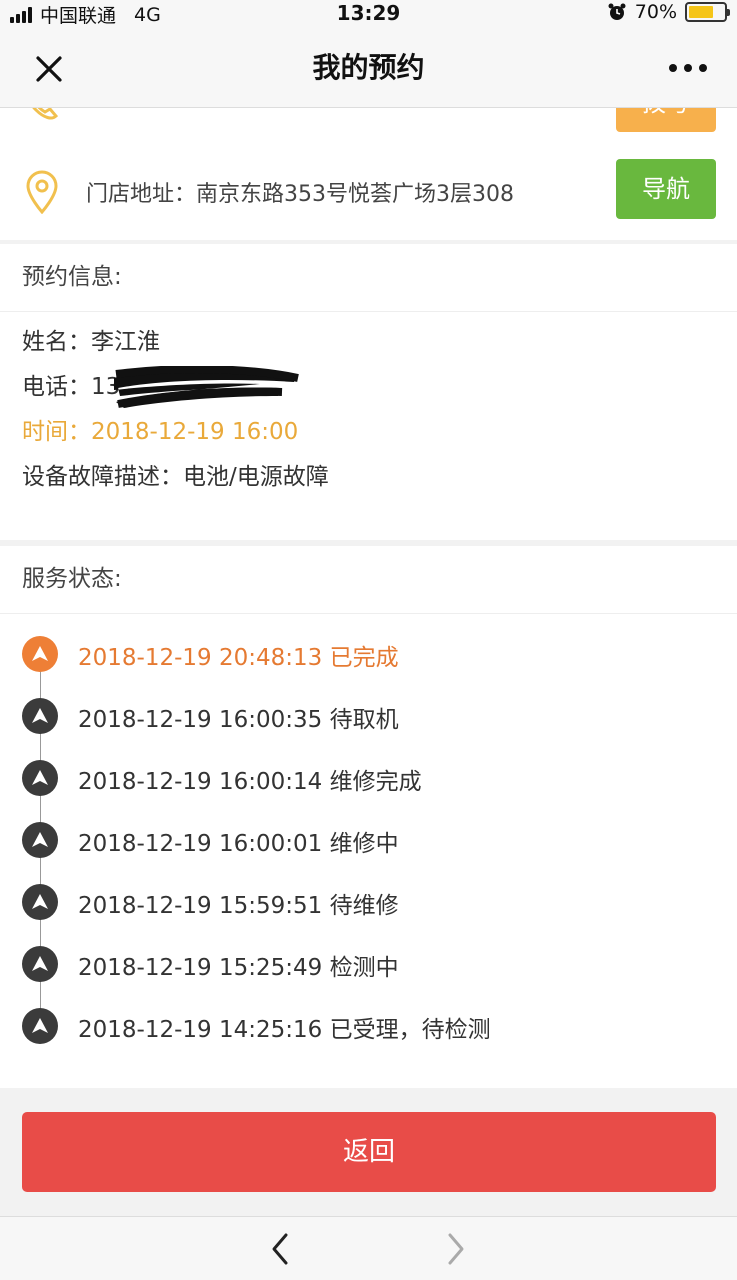 The height and width of the screenshot is (1280, 737). I want to click on timeline-item-text: 2018-12-19 16:00:14 维修完成, so click(250, 782).